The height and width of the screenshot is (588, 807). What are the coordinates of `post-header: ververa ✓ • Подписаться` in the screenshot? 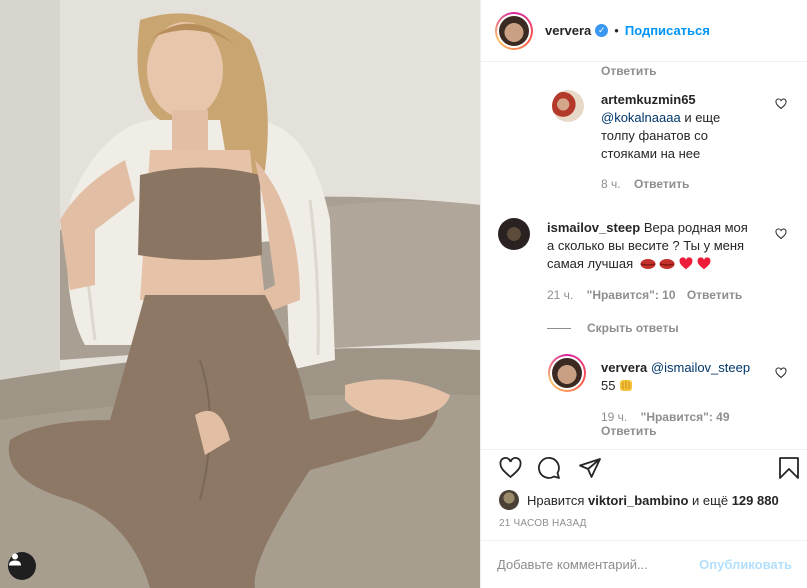 It's located at (644, 31).